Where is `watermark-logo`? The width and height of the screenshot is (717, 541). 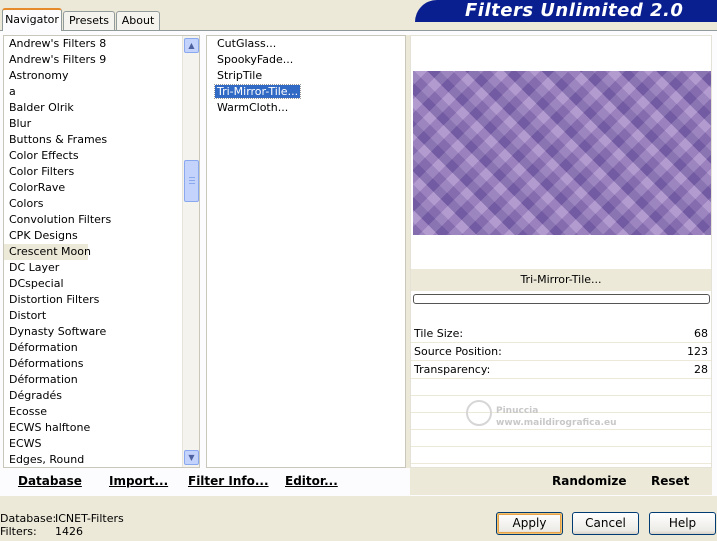
watermark-logo is located at coordinates (479, 413).